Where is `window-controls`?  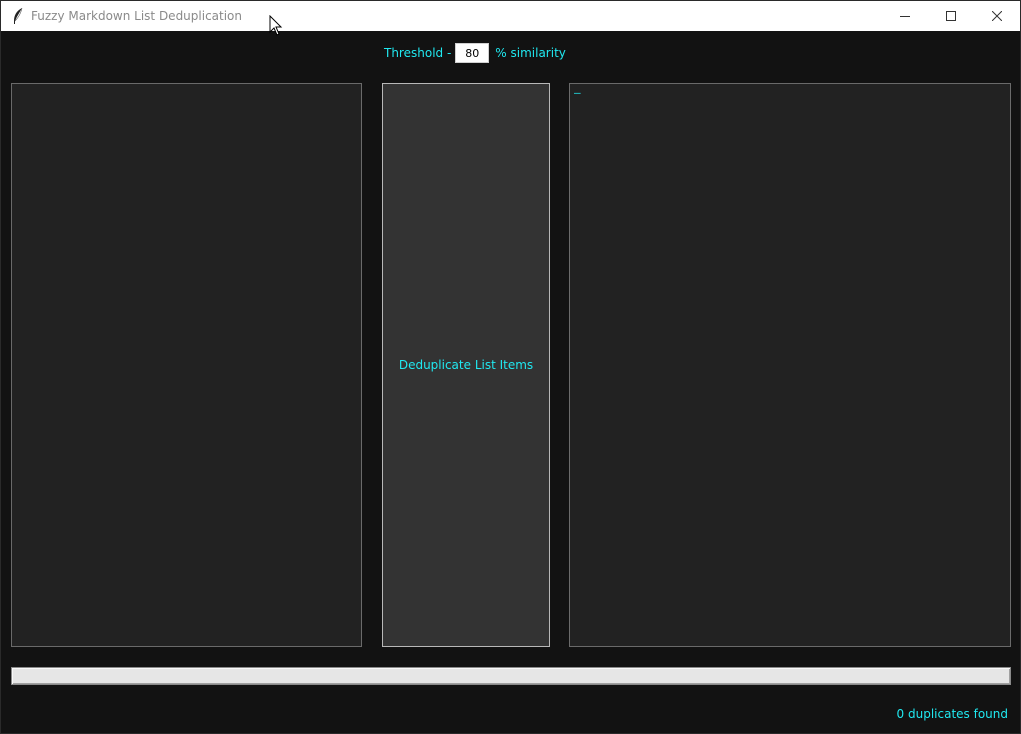
window-controls is located at coordinates (951, 16).